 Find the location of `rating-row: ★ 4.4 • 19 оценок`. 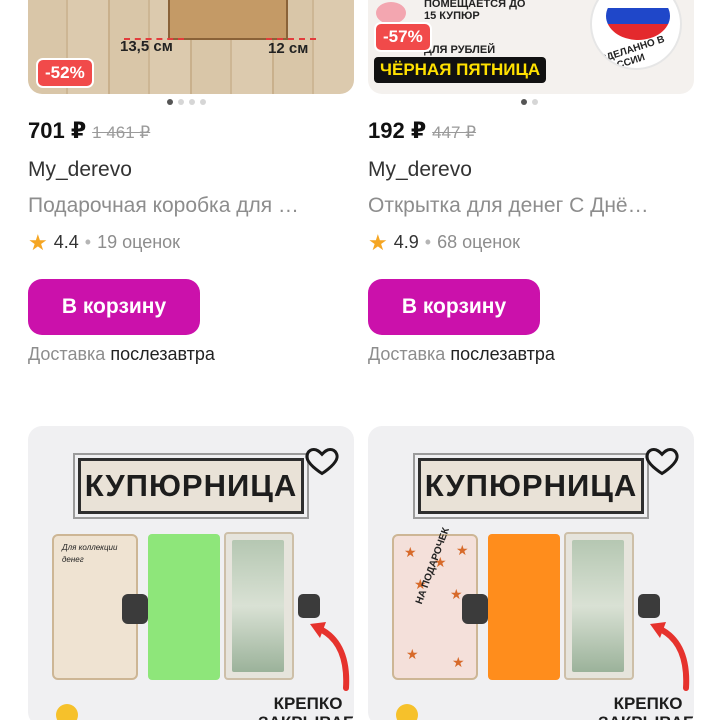

rating-row: ★ 4.4 • 19 оценок is located at coordinates (104, 242).